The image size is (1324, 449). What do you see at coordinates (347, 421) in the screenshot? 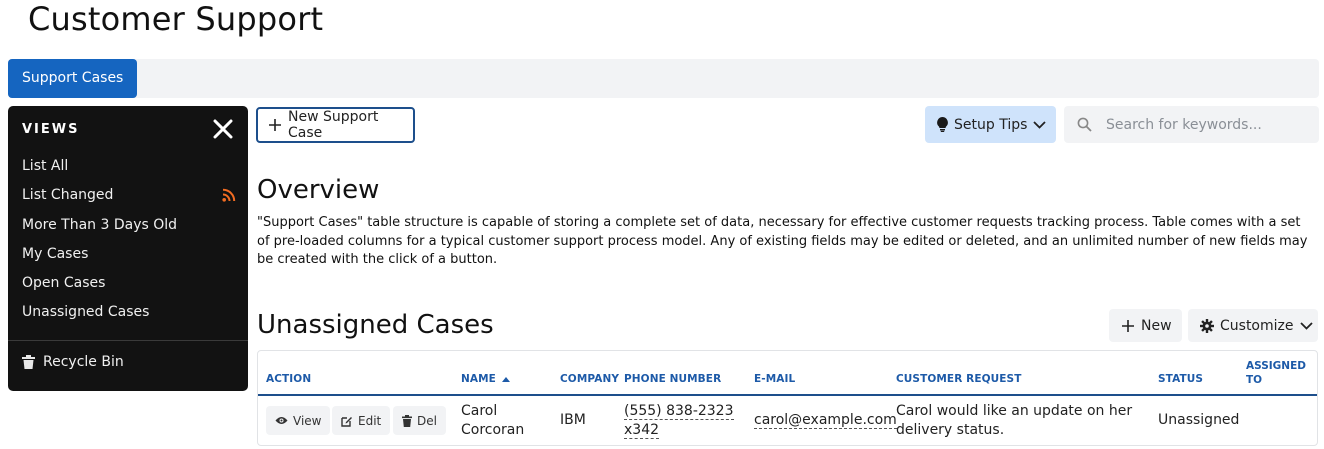
I see `edit-icon` at bounding box center [347, 421].